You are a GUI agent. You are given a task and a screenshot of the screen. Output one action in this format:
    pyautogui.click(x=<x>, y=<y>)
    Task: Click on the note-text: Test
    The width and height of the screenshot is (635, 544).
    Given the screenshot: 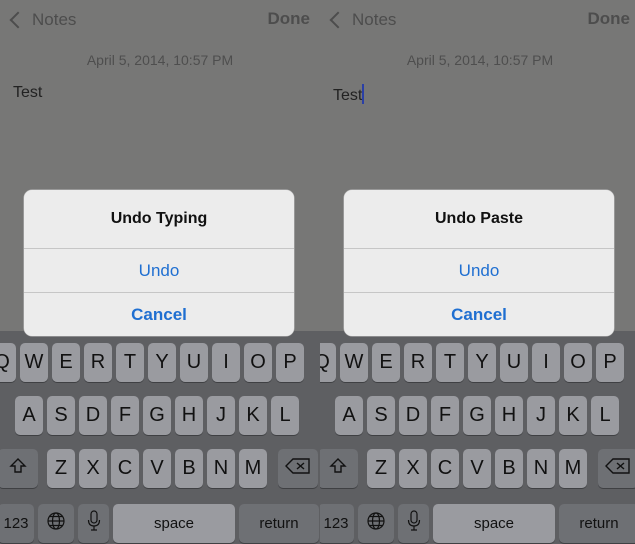 What is the action you would take?
    pyautogui.click(x=28, y=92)
    